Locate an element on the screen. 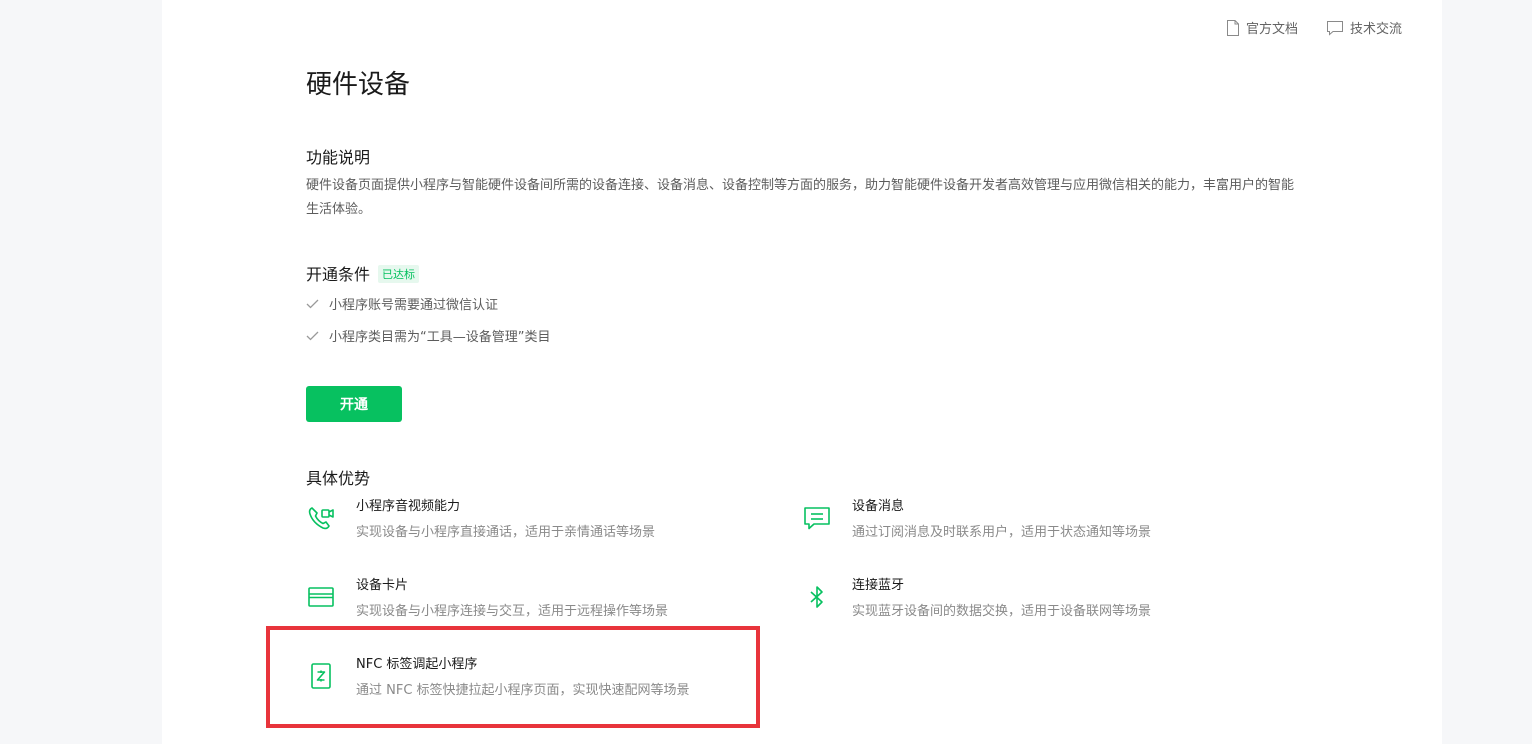  feature-description: 通过 NFC 标签快捷拉起小程序页面，实现快速配网等场景 is located at coordinates (523, 690).